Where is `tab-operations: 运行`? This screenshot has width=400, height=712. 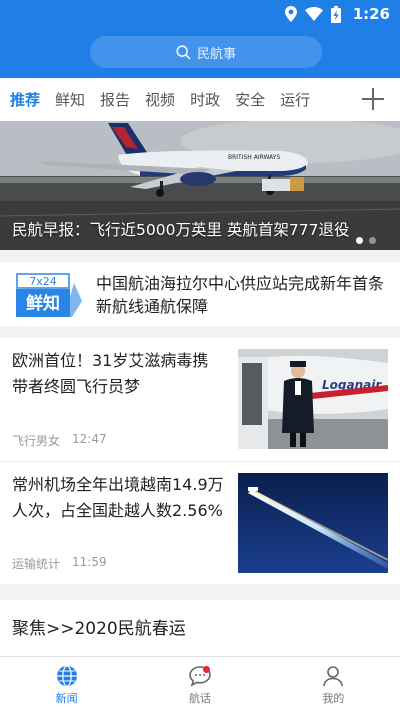
tab-operations: 运行 is located at coordinates (295, 99).